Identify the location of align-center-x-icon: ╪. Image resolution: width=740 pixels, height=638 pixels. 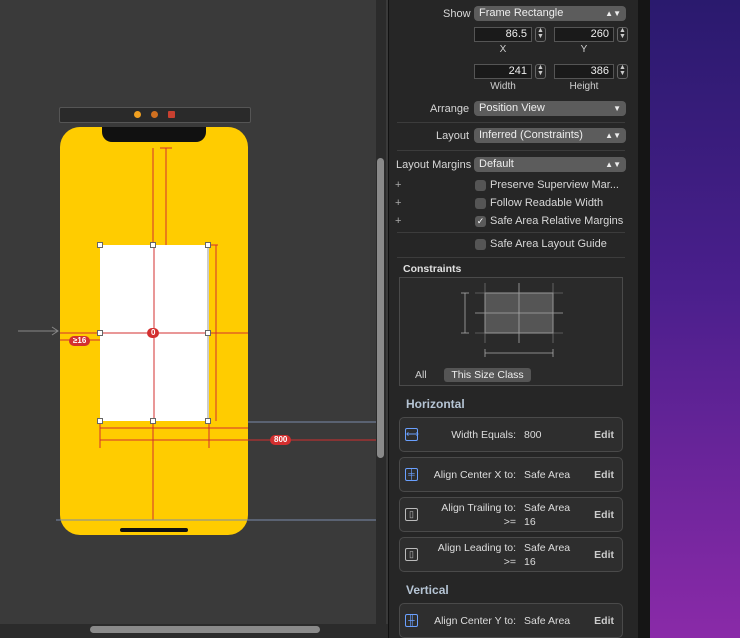
(411, 474).